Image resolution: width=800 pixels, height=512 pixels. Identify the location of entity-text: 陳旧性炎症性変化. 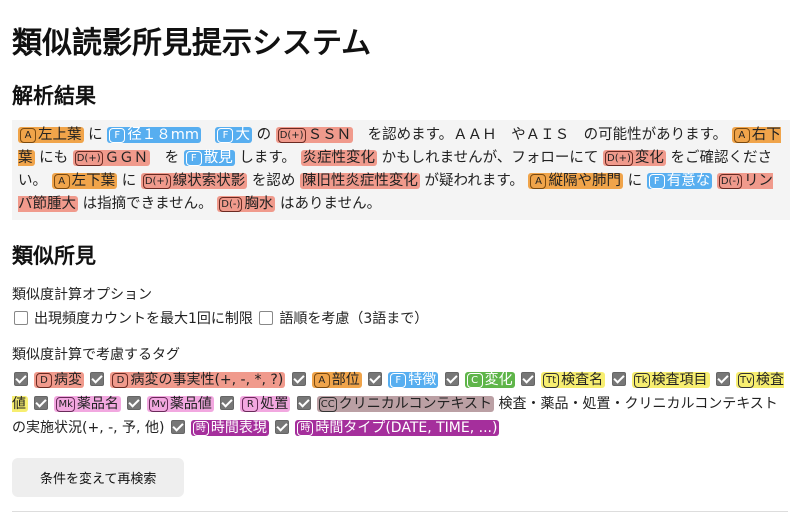
(359, 181).